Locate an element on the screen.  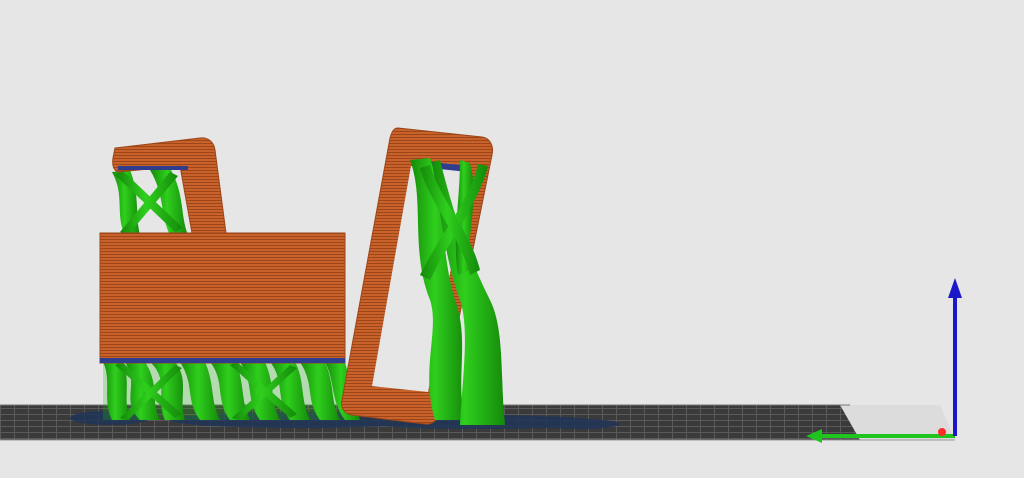
model-main-block is located at coordinates (222, 298).